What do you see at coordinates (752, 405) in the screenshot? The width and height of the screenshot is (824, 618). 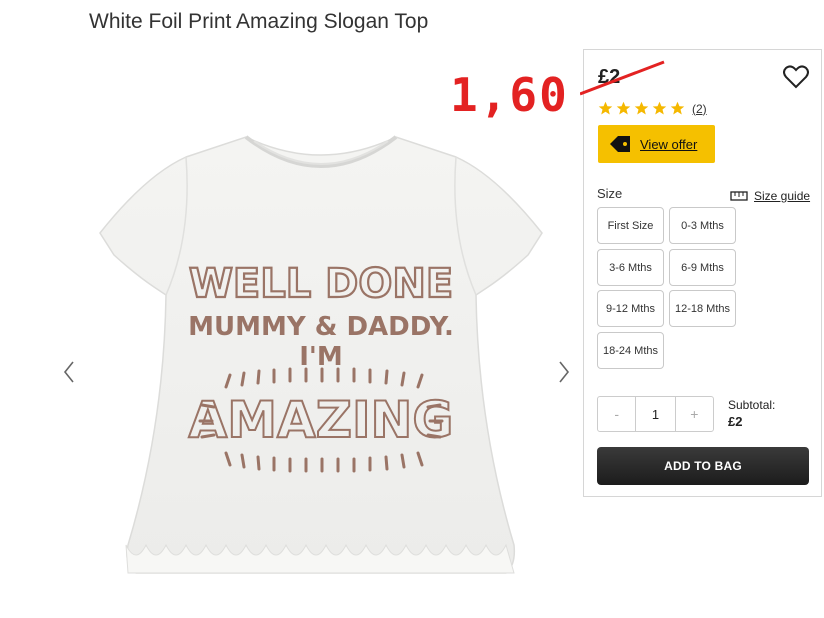 I see `subtotal-label: Subtotal:` at bounding box center [752, 405].